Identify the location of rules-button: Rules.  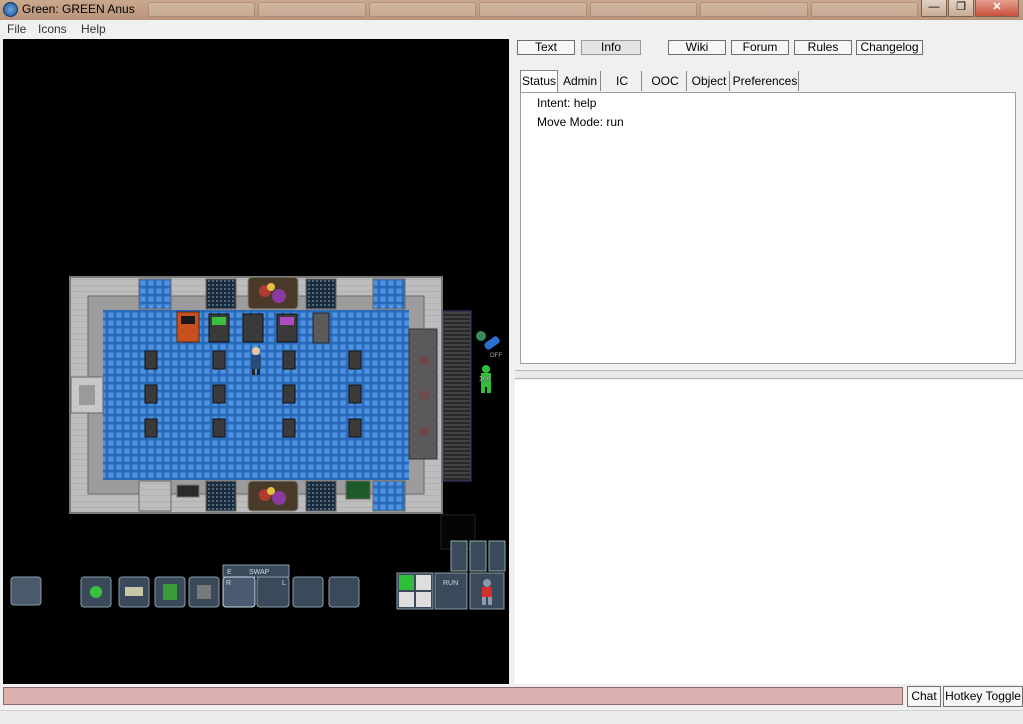
(823, 47).